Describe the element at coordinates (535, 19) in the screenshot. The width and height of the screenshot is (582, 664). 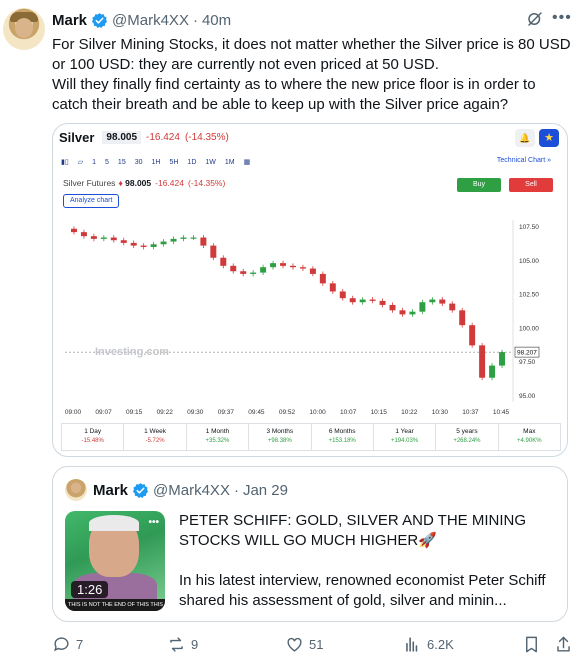
I see `grok-icon` at that location.